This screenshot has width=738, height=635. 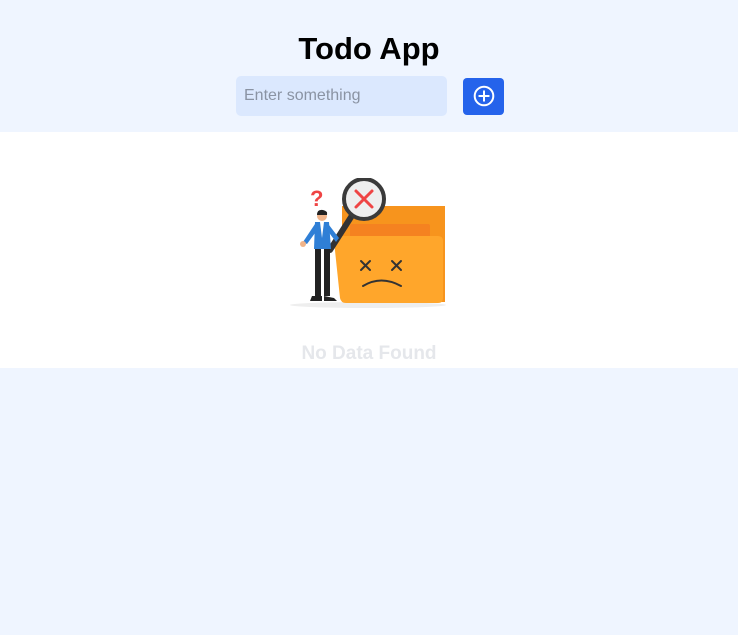 What do you see at coordinates (368, 243) in the screenshot?
I see `no-data-illustration: ?` at bounding box center [368, 243].